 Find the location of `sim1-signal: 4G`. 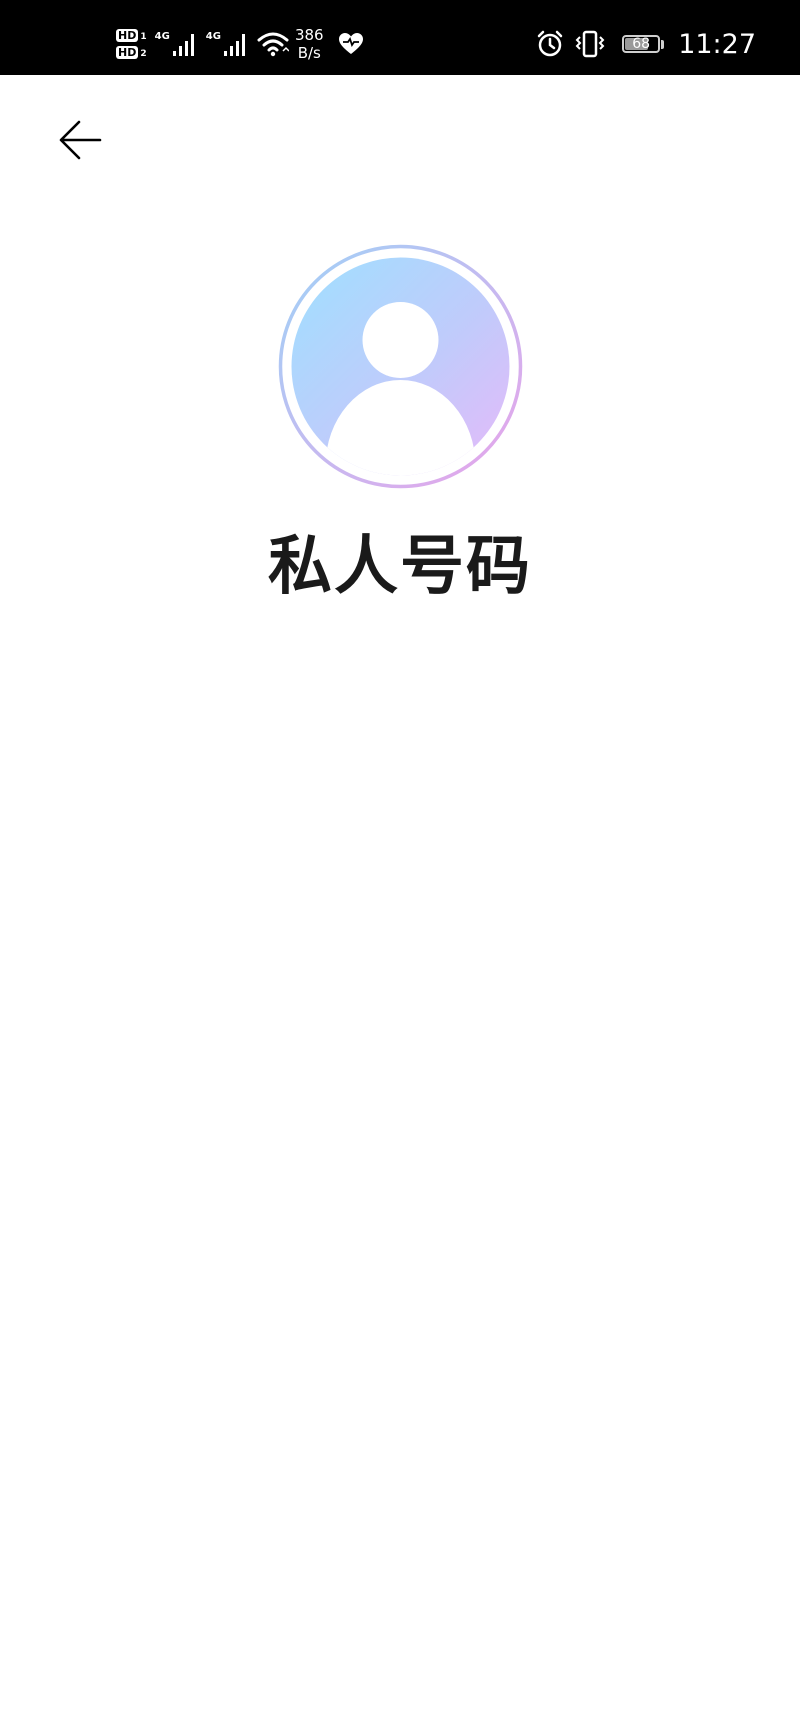

sim1-signal: 4G is located at coordinates (176, 44).